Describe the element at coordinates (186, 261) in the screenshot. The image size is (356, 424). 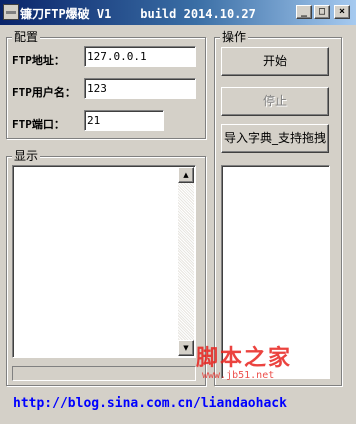
I see `log-scrollbar: ▲ ▼` at that location.